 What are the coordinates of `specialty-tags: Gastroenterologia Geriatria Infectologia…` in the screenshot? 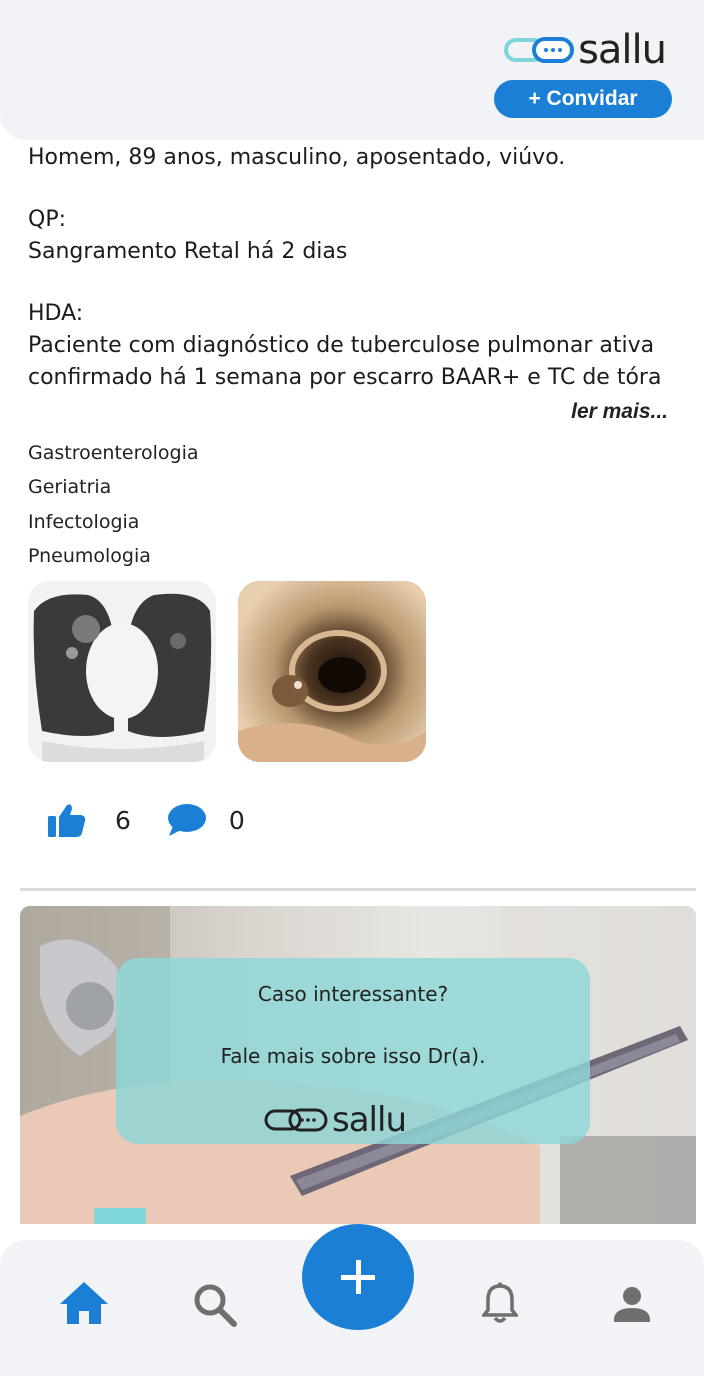 It's located at (113, 504).